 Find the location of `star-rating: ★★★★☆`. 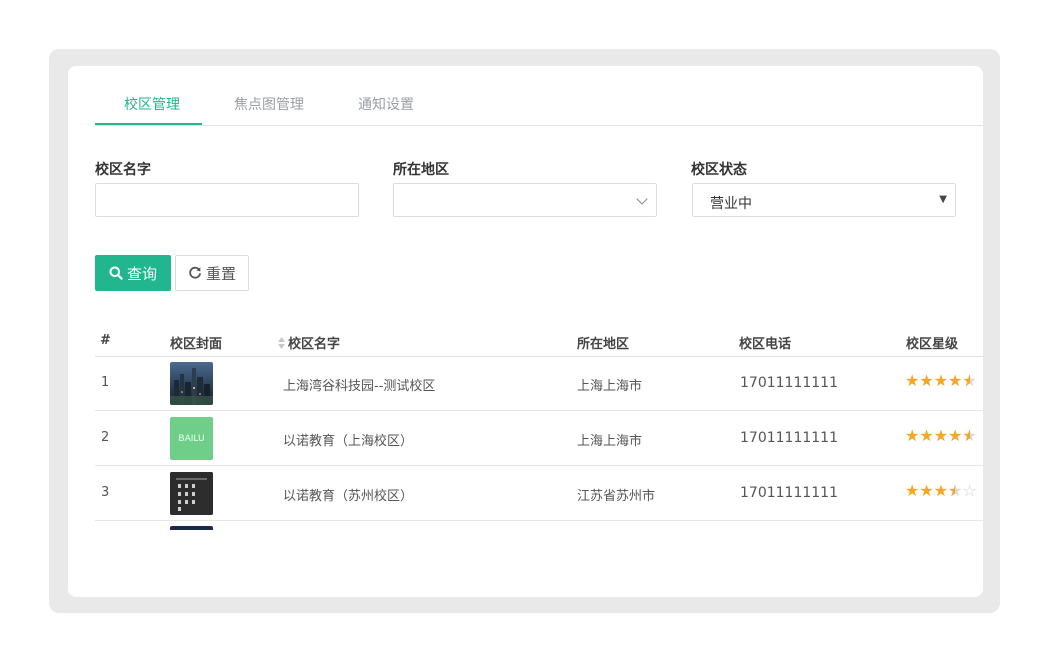

star-rating: ★★★★☆ is located at coordinates (941, 490).